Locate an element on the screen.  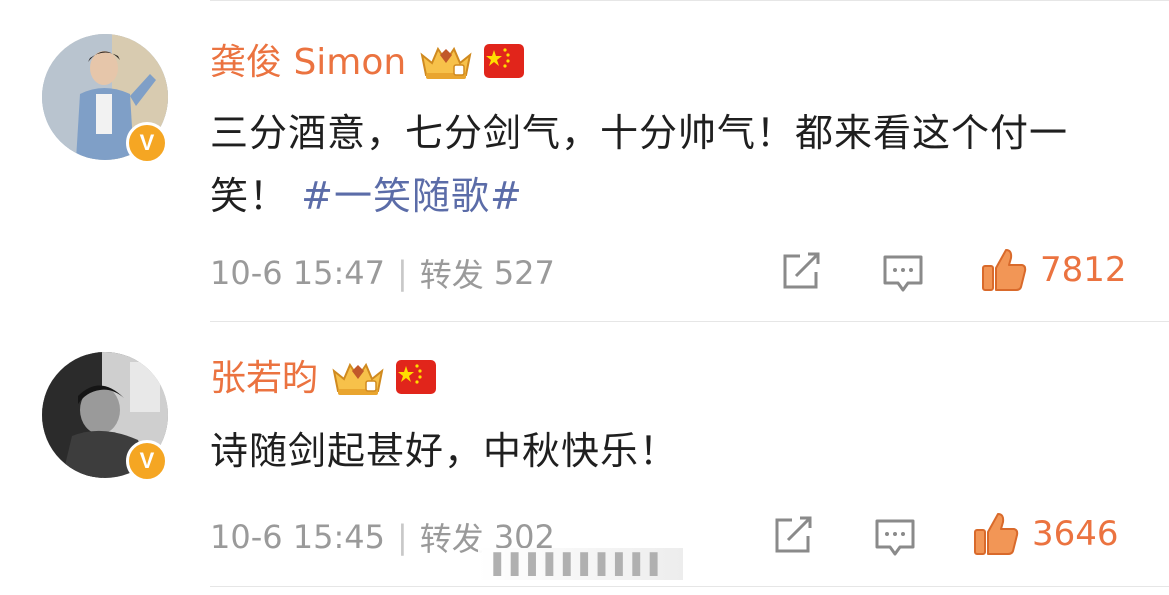
topic-link: #一笑随歌# is located at coordinates (412, 196).